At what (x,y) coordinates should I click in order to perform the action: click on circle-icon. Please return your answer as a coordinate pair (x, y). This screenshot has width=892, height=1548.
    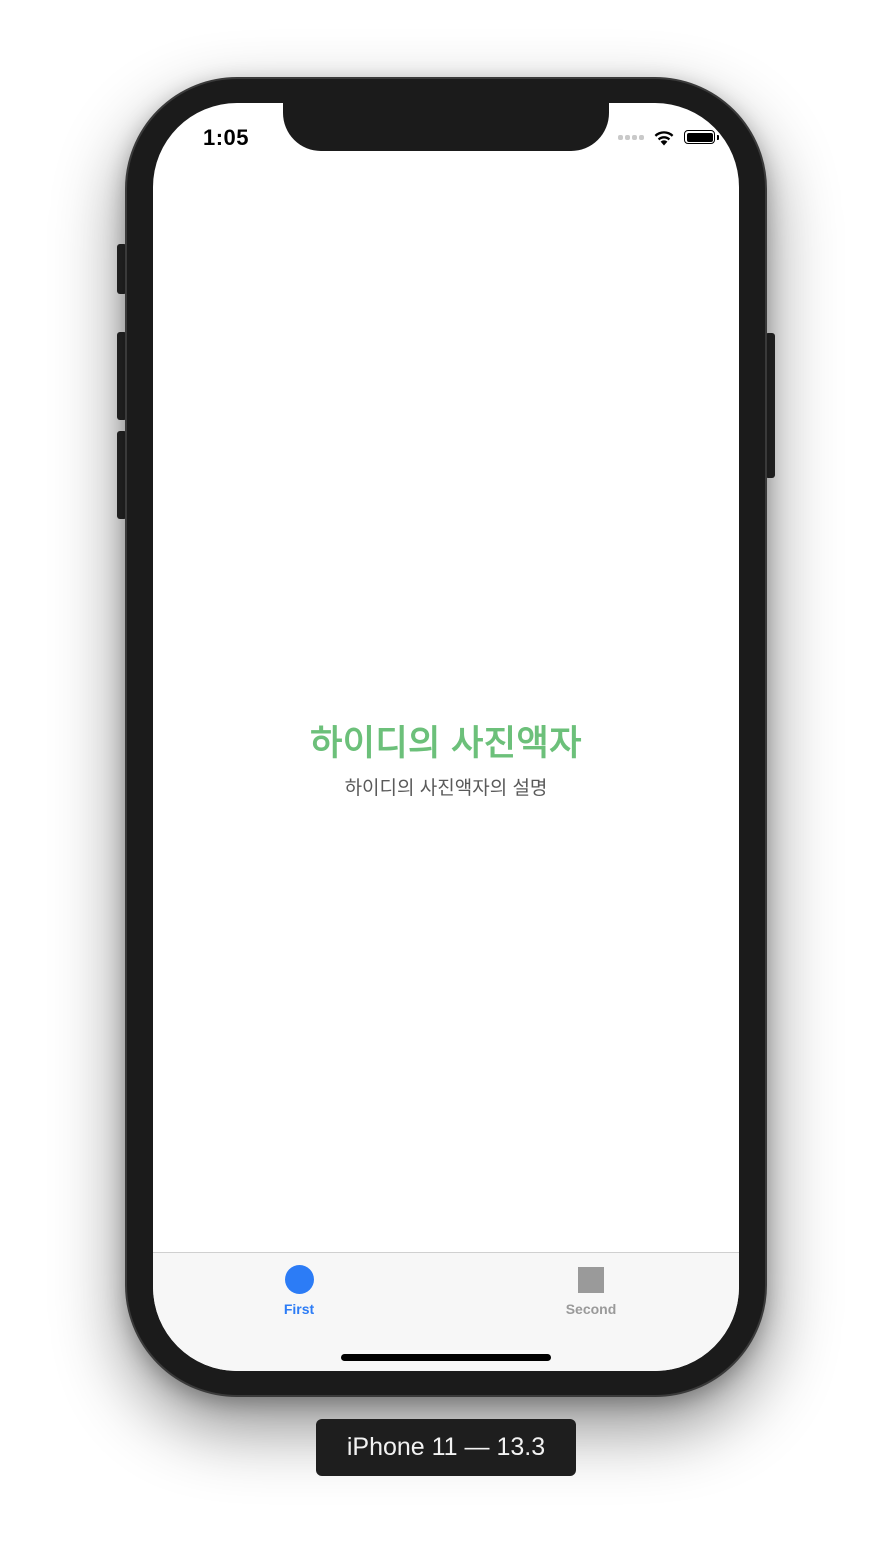
    Looking at the image, I should click on (299, 1279).